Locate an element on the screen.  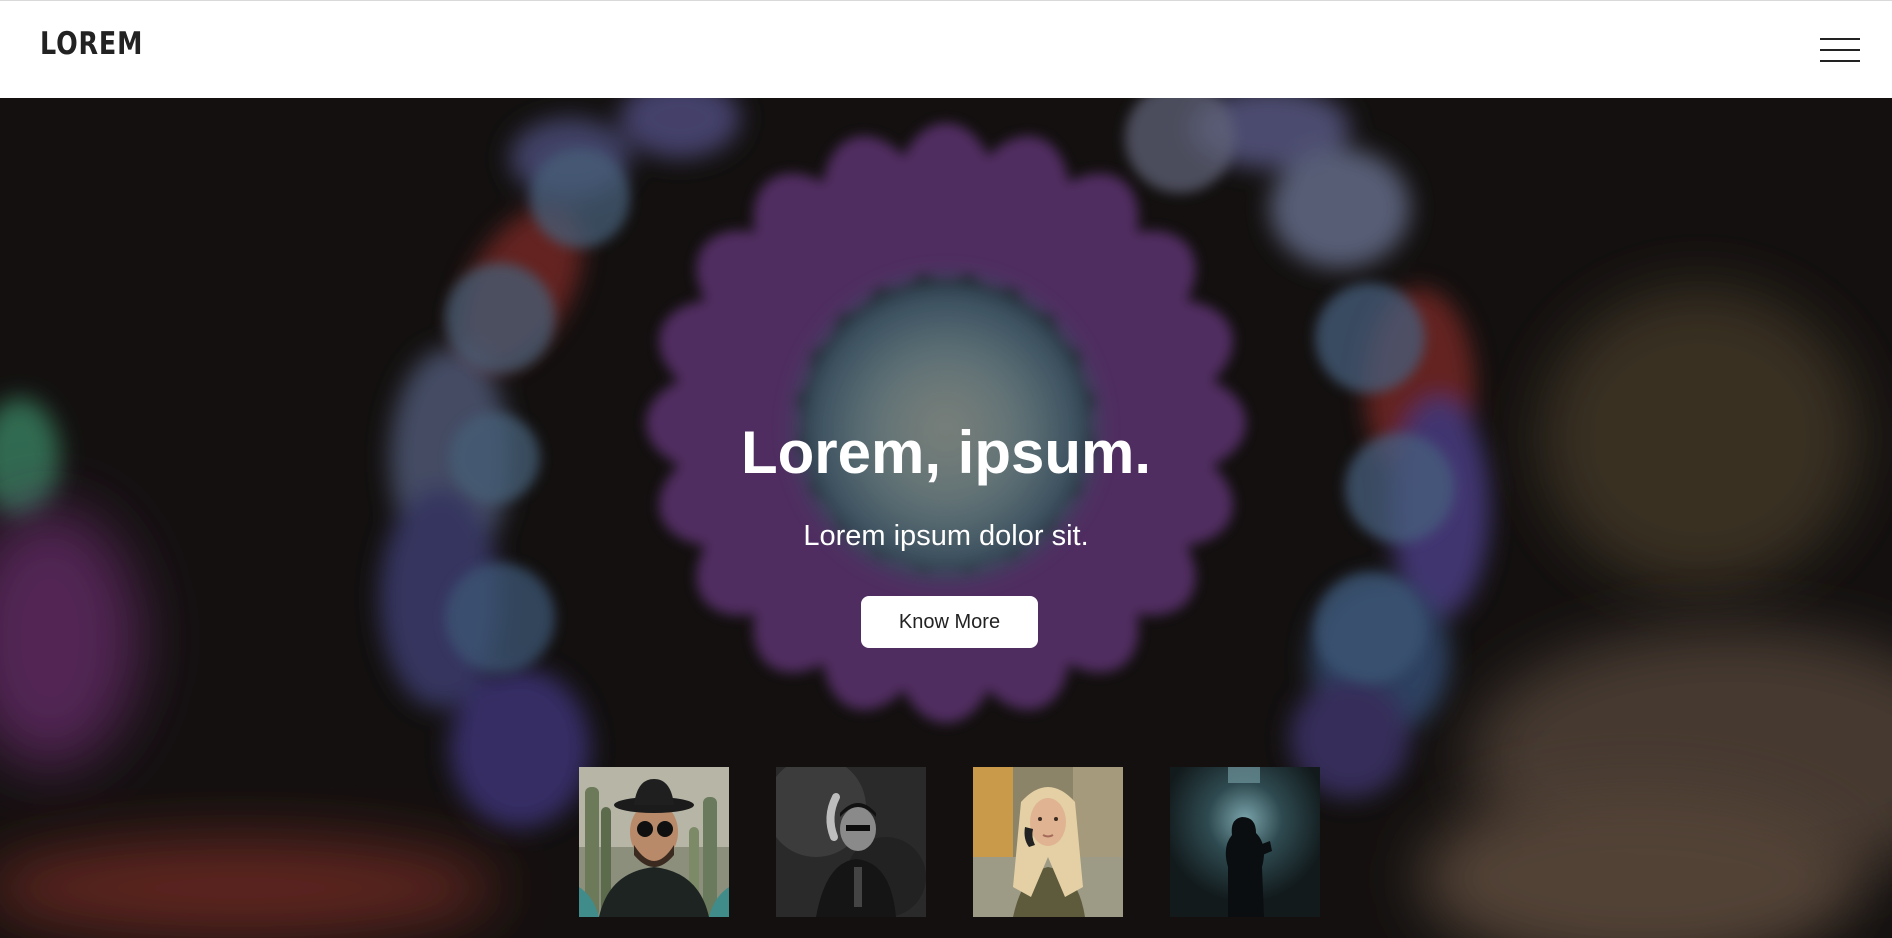
hero-subtitle: Lorem ipsum dolor sit. is located at coordinates (946, 536).